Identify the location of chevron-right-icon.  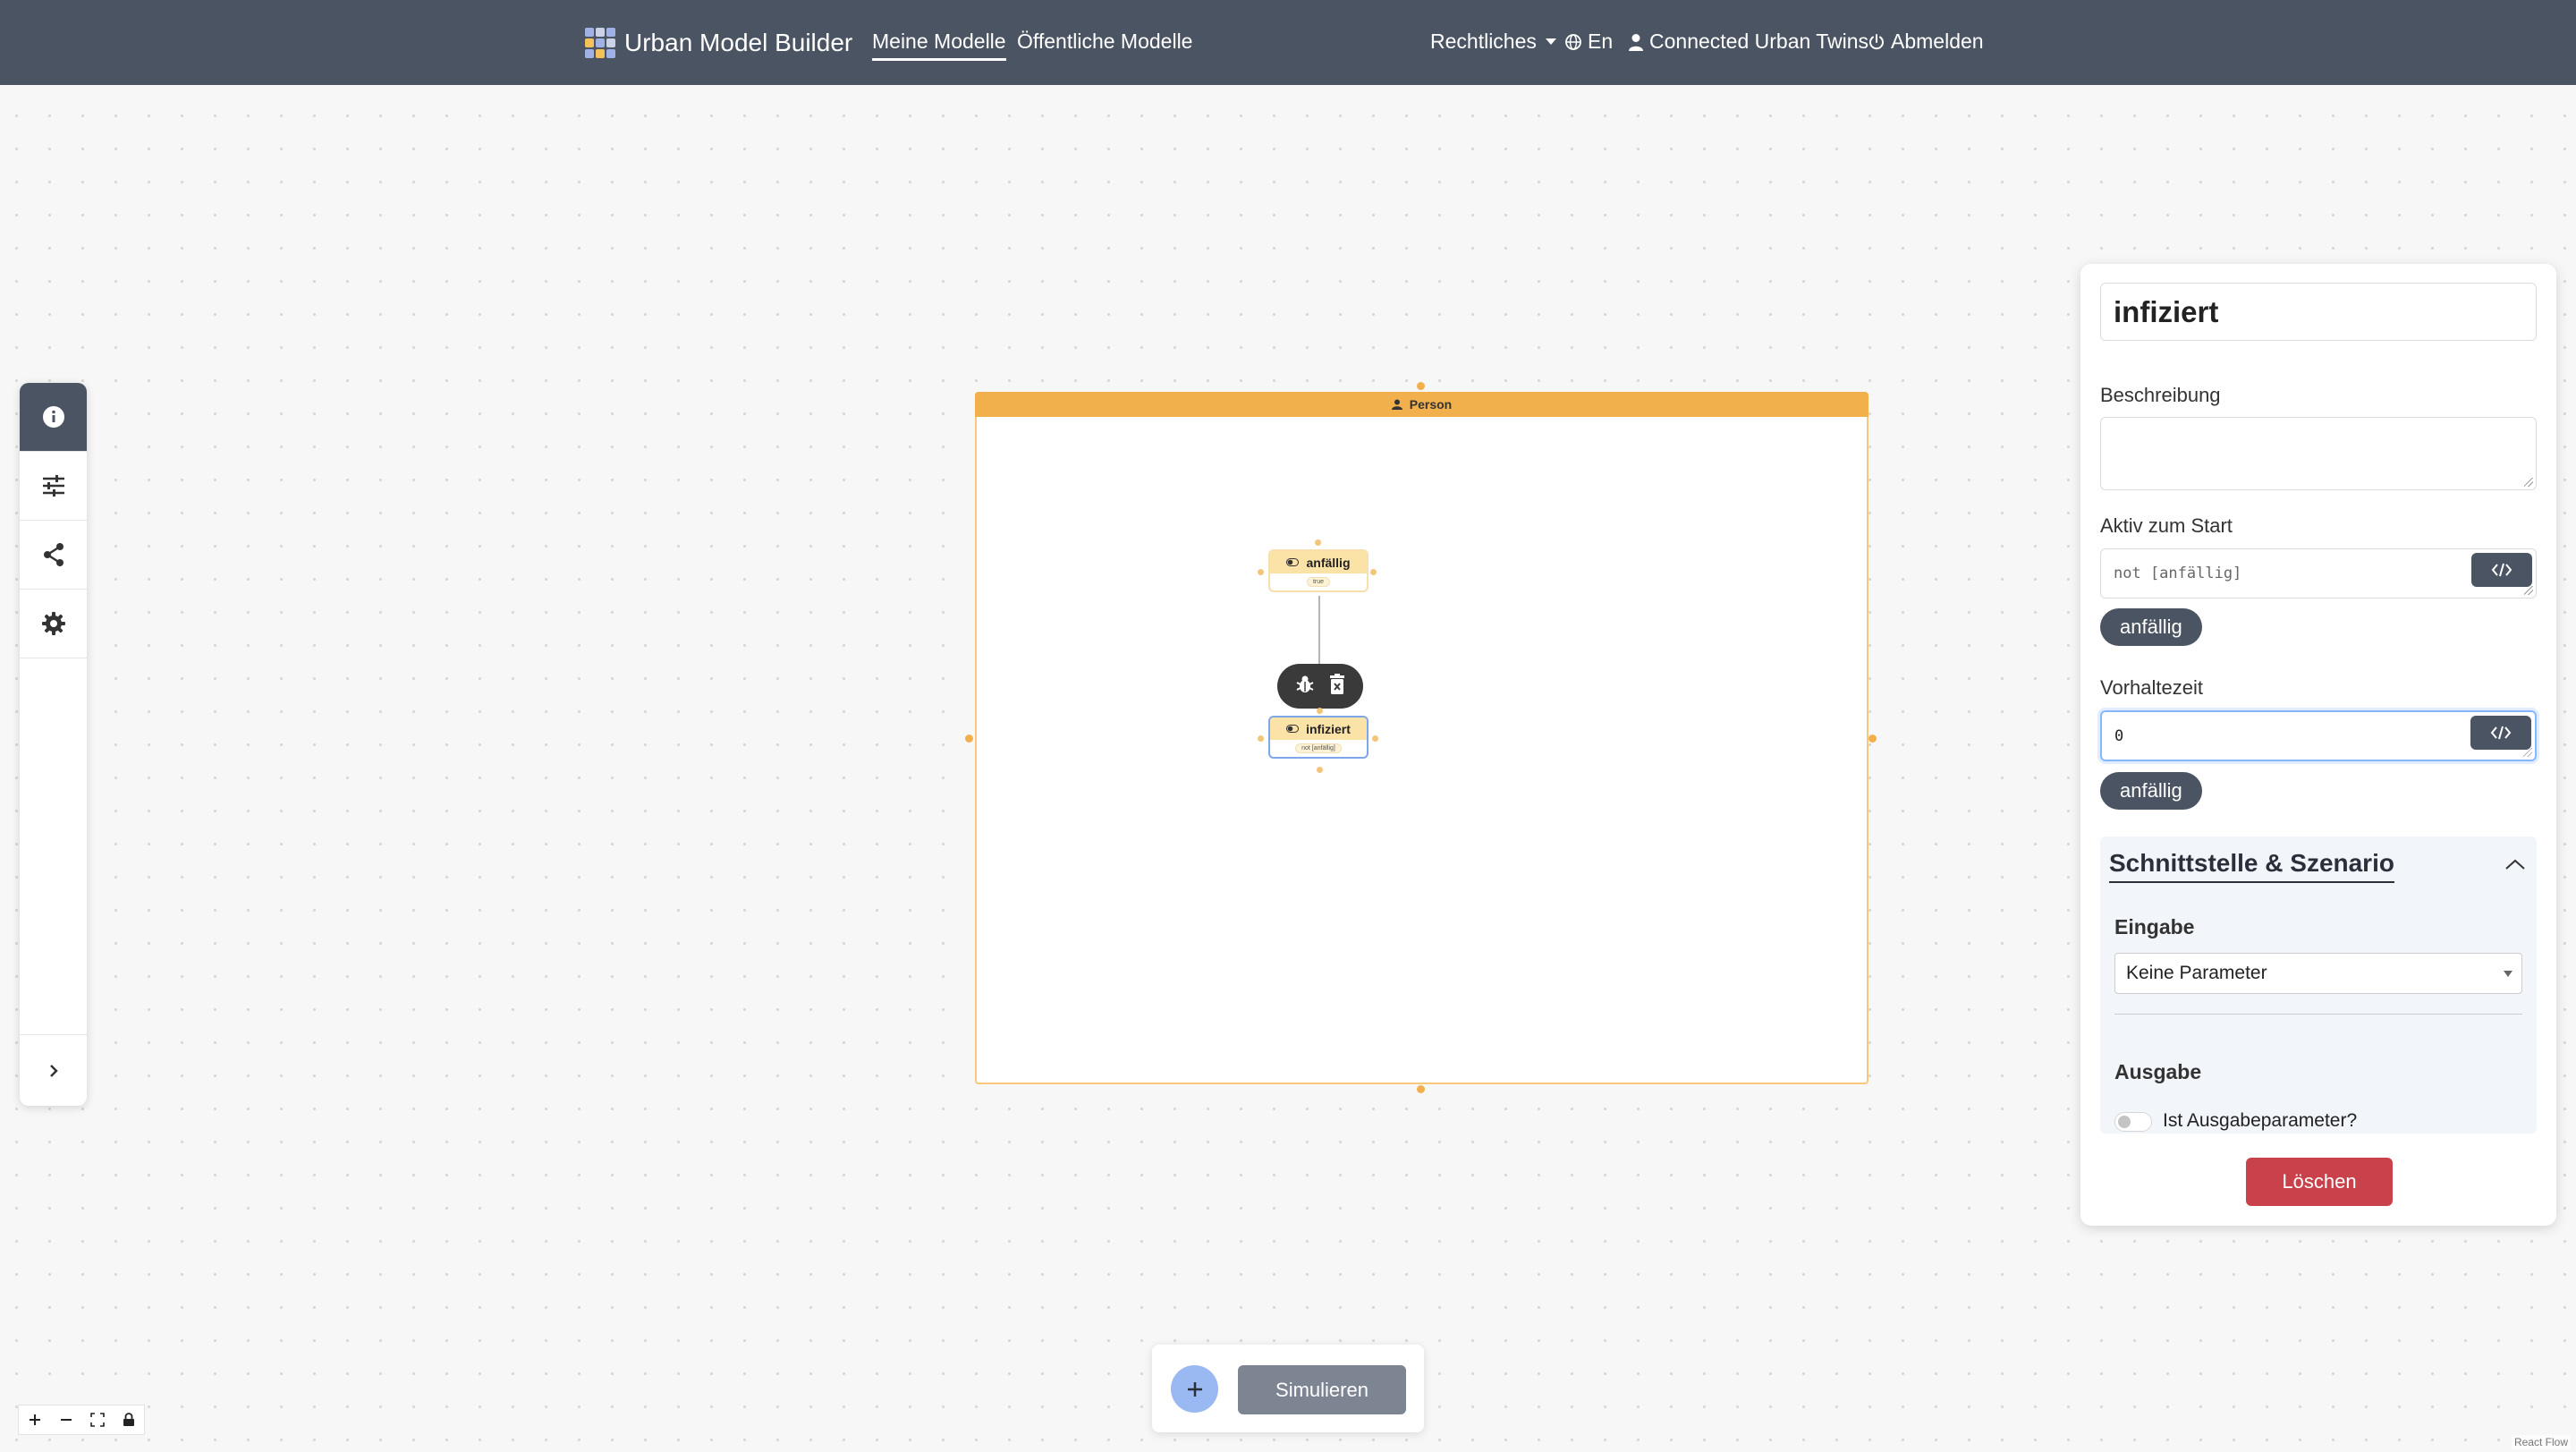
(53, 1070).